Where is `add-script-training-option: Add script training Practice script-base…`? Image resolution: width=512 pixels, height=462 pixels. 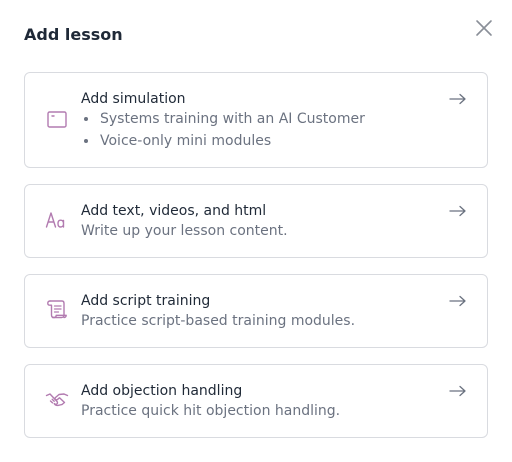
add-script-training-option: Add script training Practice script-base… is located at coordinates (256, 311).